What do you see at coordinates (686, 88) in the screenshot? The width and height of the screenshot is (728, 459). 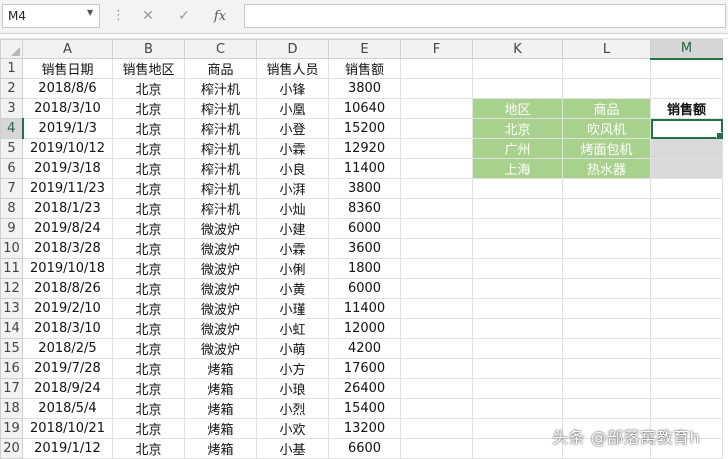 I see `cell-m2` at bounding box center [686, 88].